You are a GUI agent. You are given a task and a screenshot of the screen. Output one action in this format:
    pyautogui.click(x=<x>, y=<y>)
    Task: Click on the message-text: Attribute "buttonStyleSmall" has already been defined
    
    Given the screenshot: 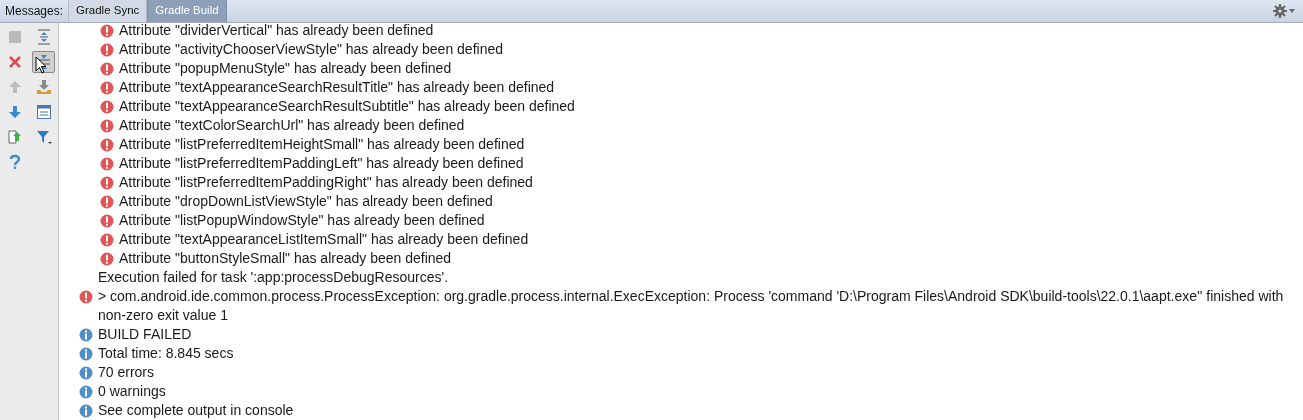 What is the action you would take?
    pyautogui.click(x=285, y=258)
    